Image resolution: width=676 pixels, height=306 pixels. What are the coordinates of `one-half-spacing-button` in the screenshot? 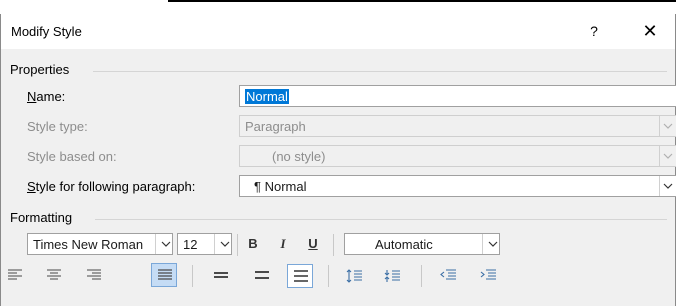 It's located at (262, 276).